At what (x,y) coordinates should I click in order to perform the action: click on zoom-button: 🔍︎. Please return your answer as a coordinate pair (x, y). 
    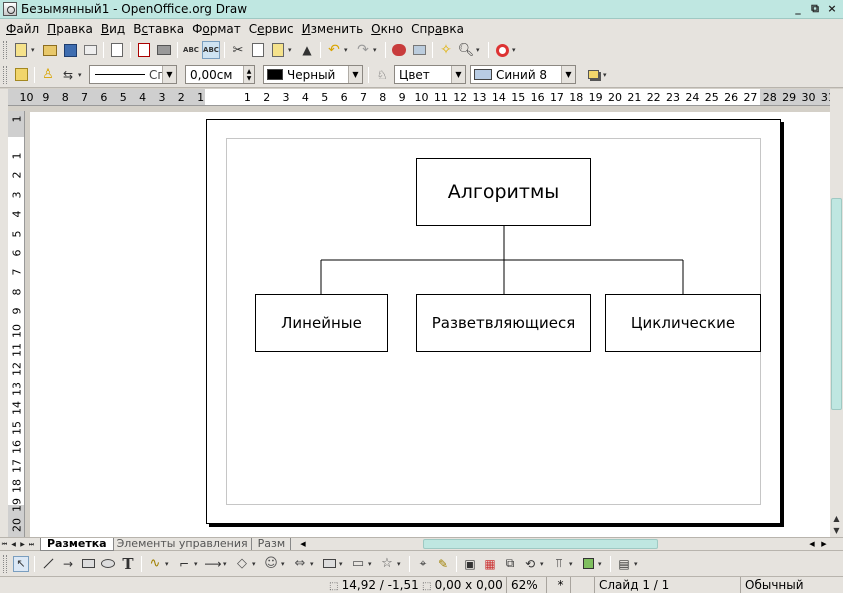
    Looking at the image, I should click on (466, 50).